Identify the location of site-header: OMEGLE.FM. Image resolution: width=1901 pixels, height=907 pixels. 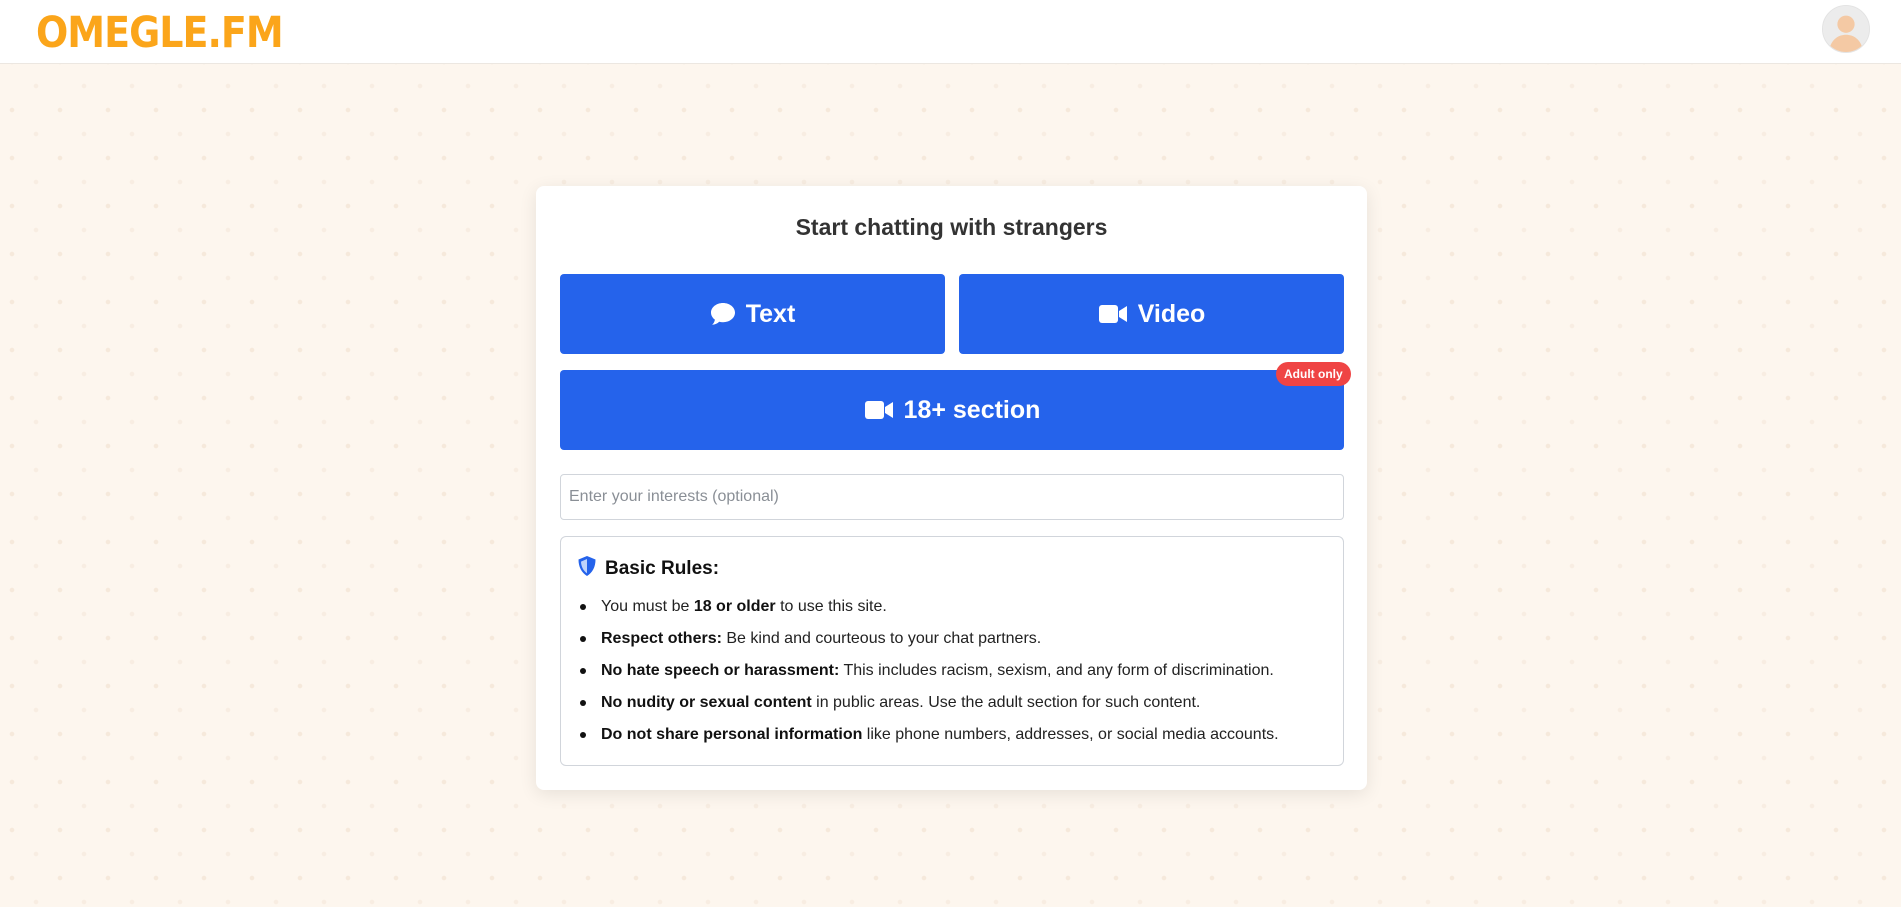
(950, 32).